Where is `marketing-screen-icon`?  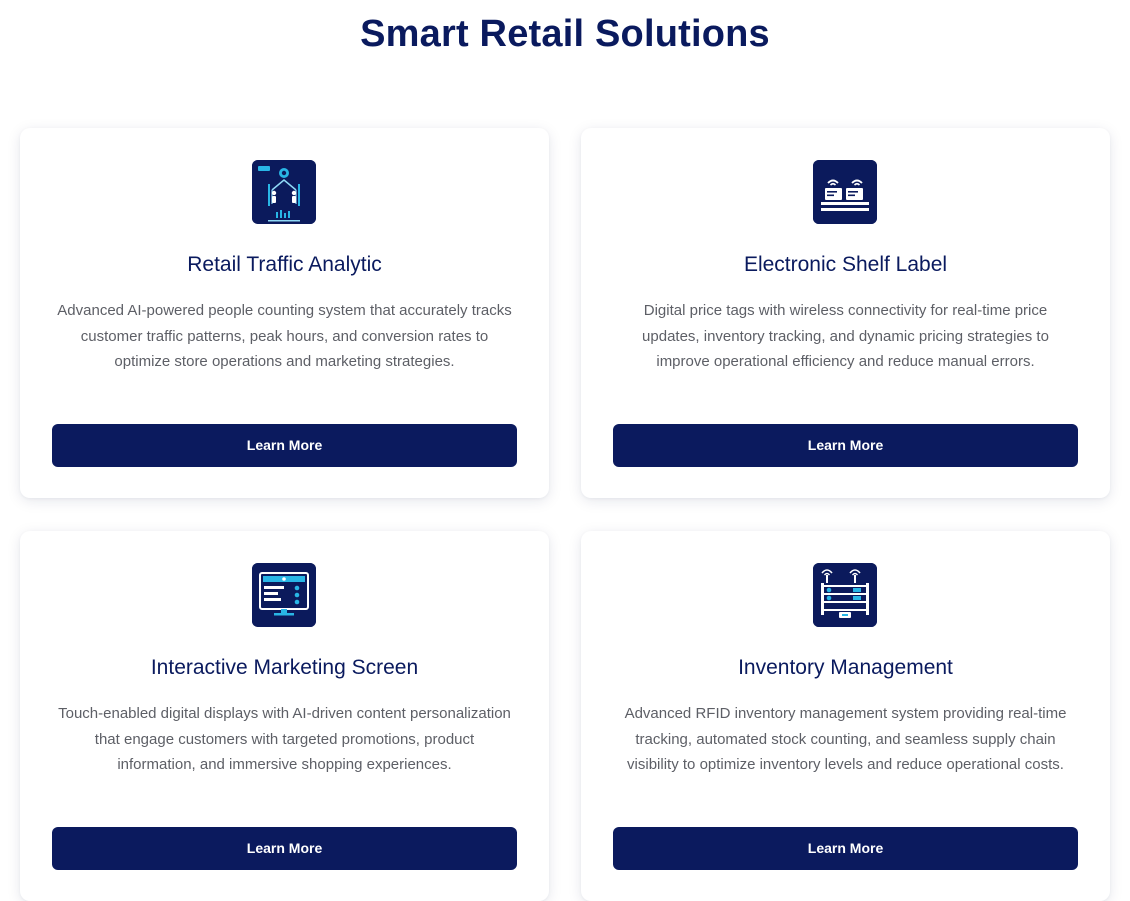 marketing-screen-icon is located at coordinates (284, 595).